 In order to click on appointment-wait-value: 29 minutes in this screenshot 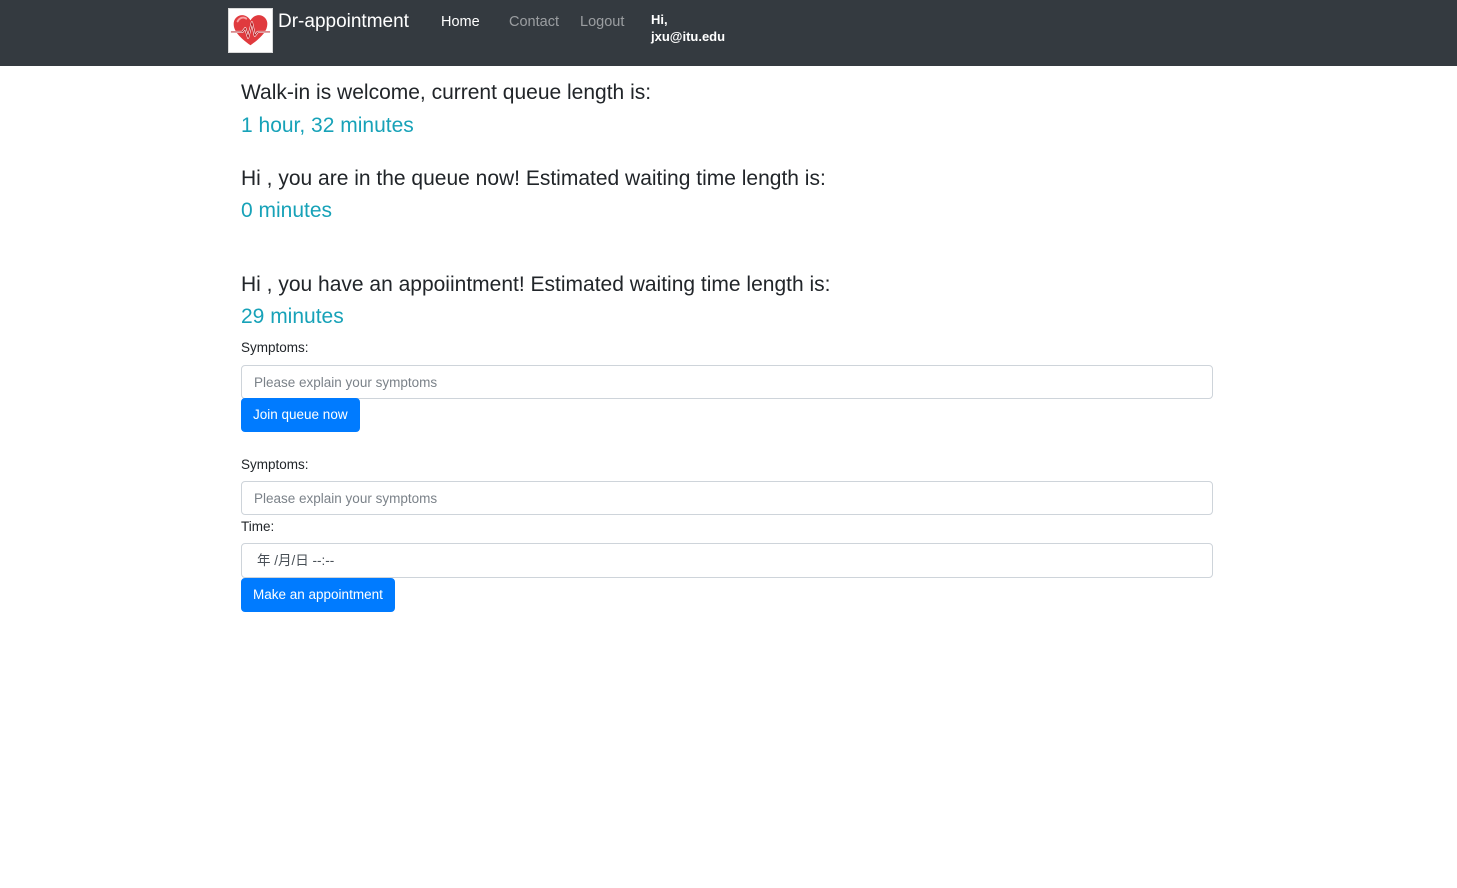, I will do `click(292, 316)`.